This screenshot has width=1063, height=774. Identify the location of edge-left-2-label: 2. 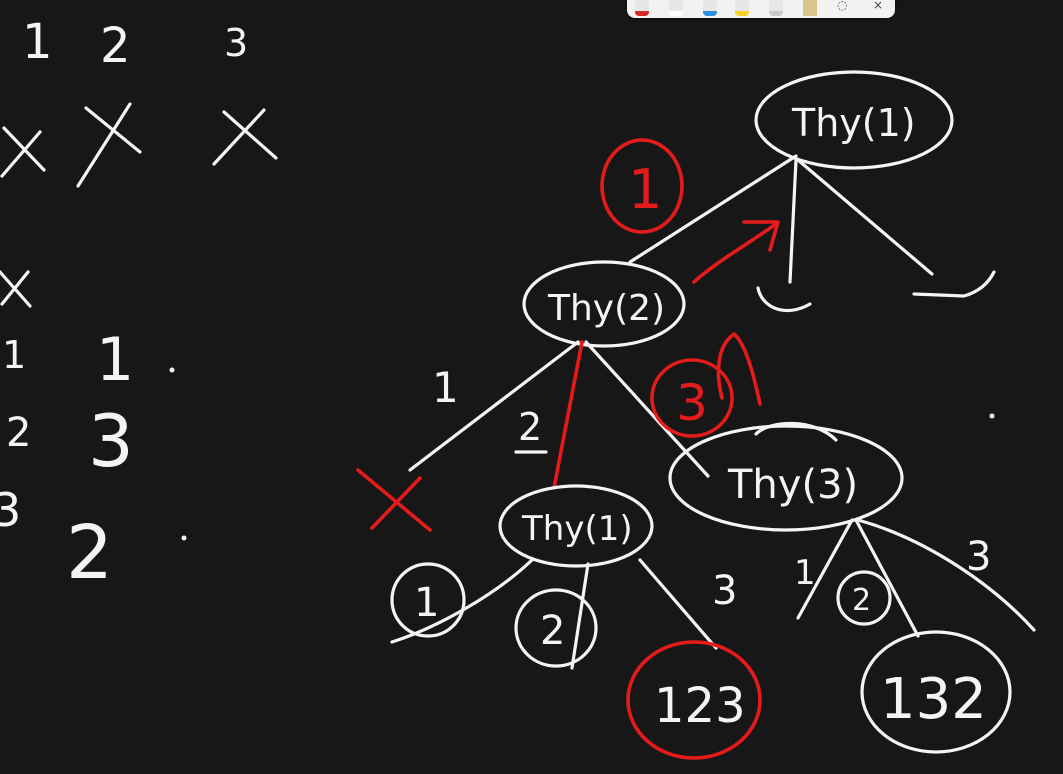
(530, 427).